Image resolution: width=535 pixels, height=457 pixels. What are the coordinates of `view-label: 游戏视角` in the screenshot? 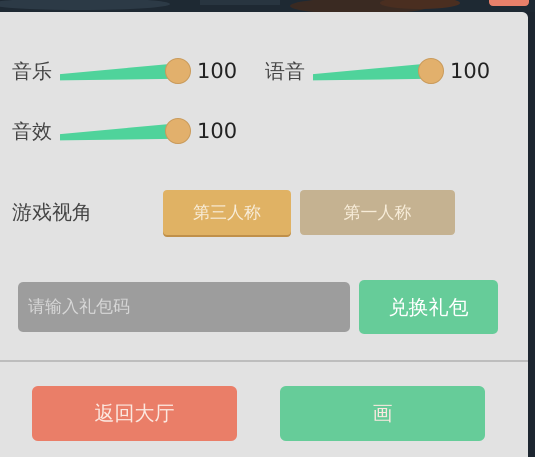 It's located at (52, 212).